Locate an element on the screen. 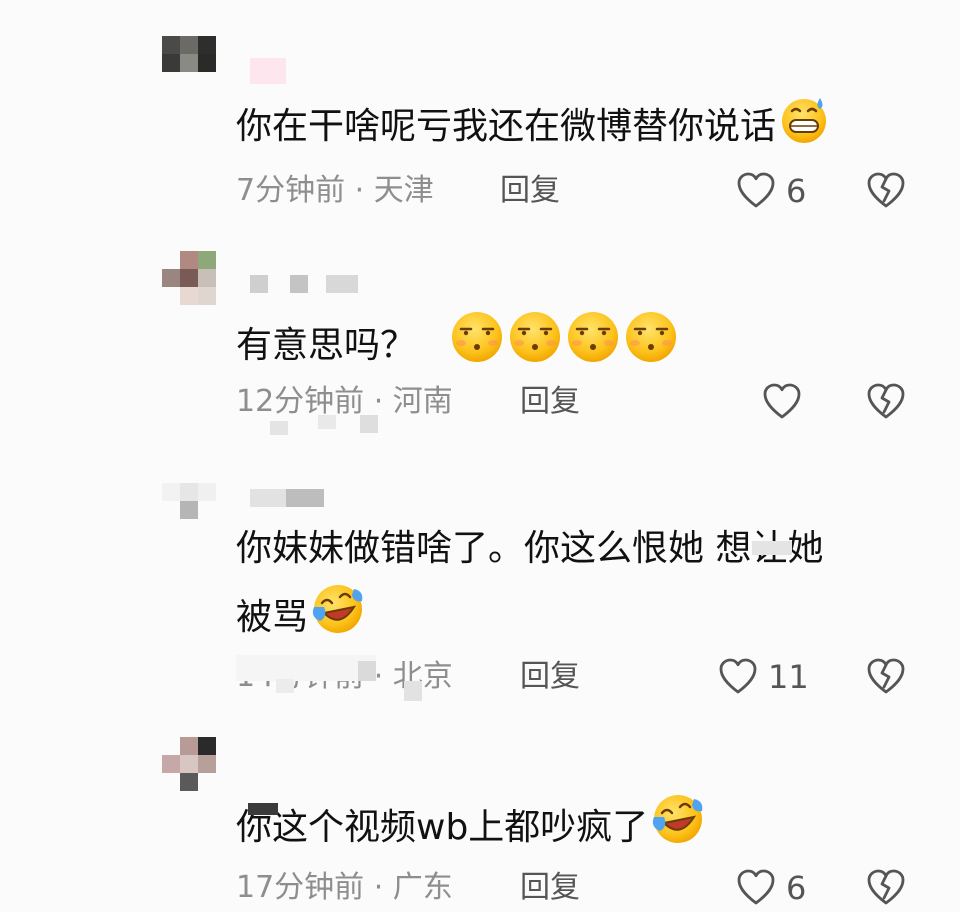 The image size is (960, 912). comment-text-line2: 被骂 is located at coordinates (272, 617).